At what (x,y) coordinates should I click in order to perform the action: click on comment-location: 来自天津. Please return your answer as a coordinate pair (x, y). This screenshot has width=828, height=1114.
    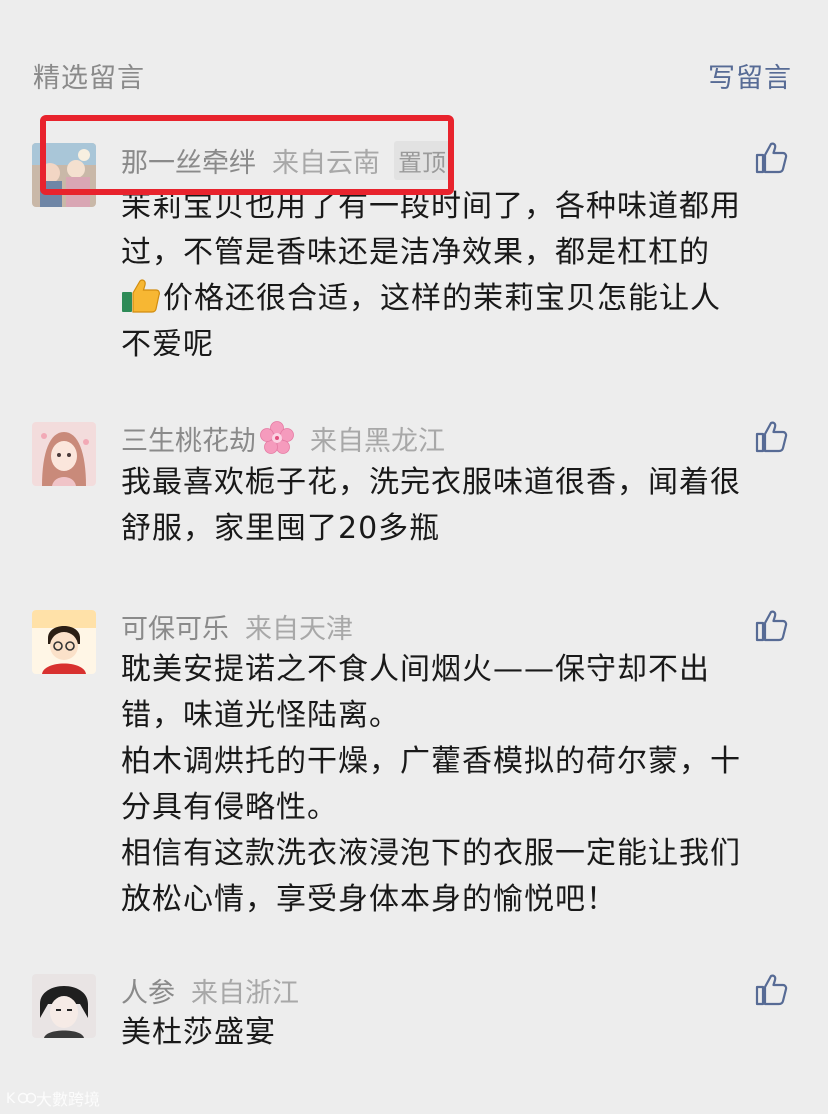
    Looking at the image, I should click on (299, 629).